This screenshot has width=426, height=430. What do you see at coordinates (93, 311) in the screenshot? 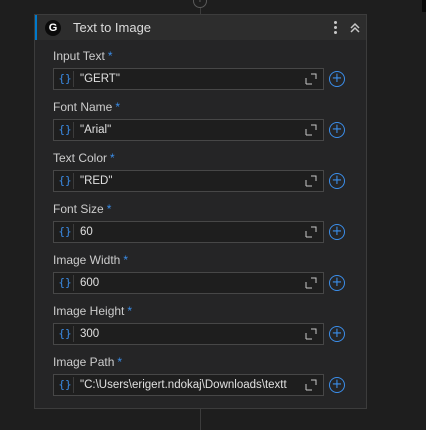
I see `field-label: Image Height *` at bounding box center [93, 311].